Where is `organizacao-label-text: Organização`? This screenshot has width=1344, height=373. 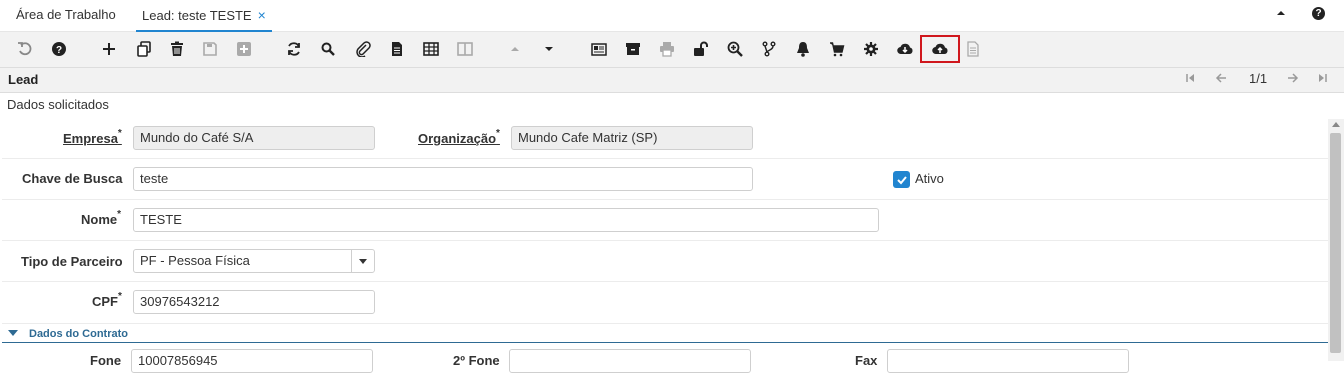
organizacao-label-text: Organização is located at coordinates (457, 138).